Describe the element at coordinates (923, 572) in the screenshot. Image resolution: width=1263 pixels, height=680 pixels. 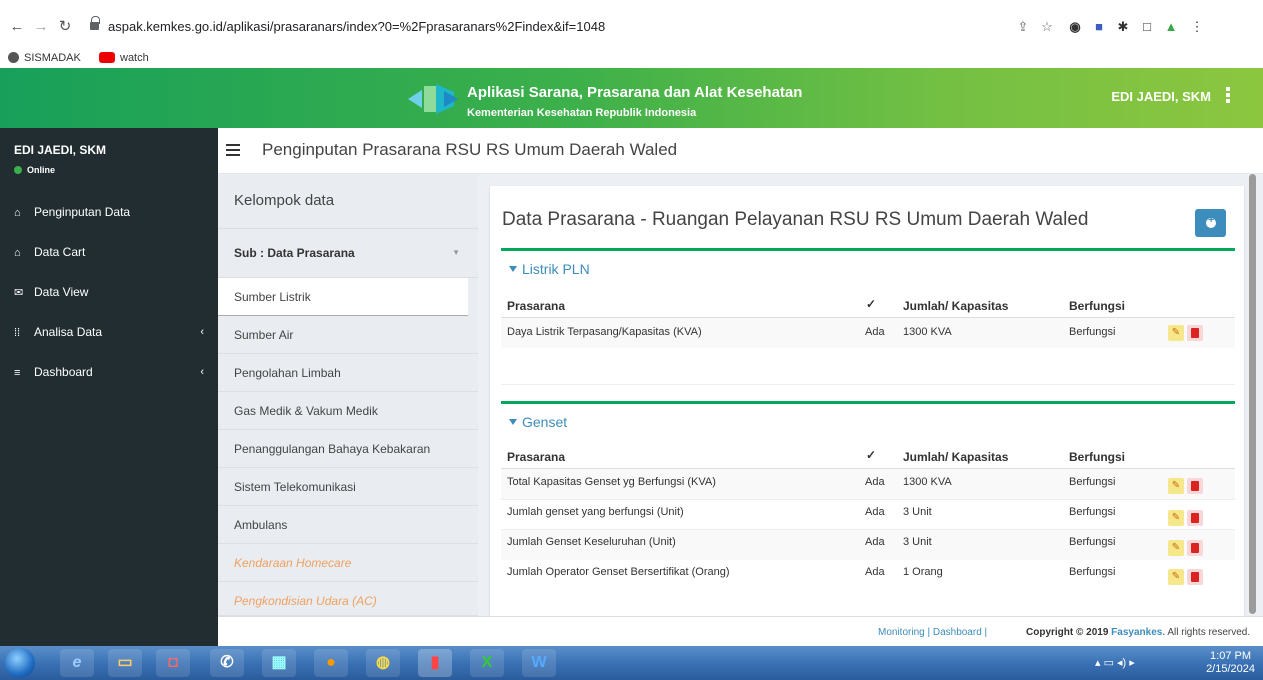
I see `cell-jumlah: 1 Orang` at that location.